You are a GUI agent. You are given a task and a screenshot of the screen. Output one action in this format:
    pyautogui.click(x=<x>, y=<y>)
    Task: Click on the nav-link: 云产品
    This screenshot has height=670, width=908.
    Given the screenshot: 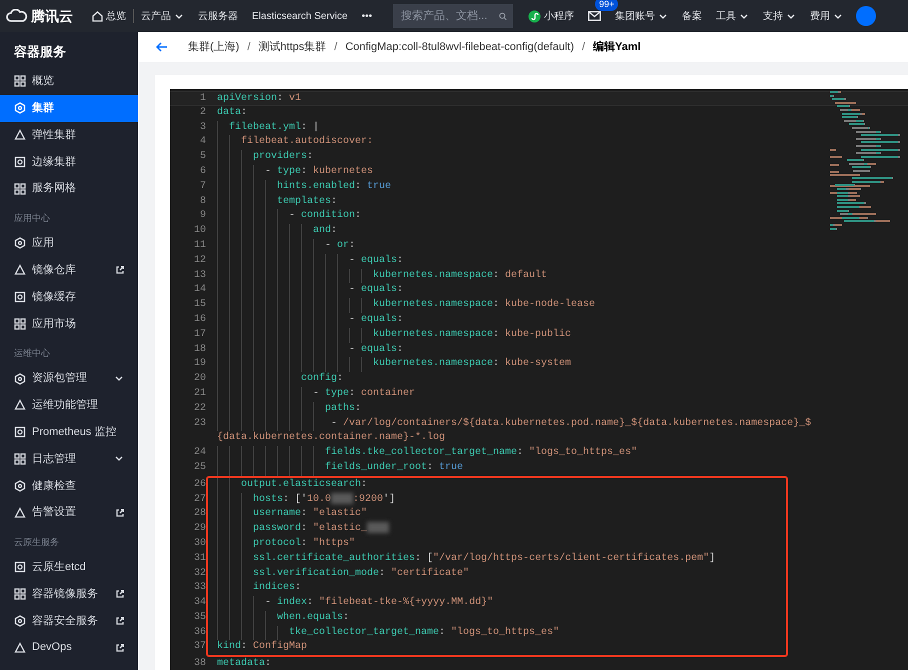 What is the action you would take?
    pyautogui.click(x=162, y=16)
    